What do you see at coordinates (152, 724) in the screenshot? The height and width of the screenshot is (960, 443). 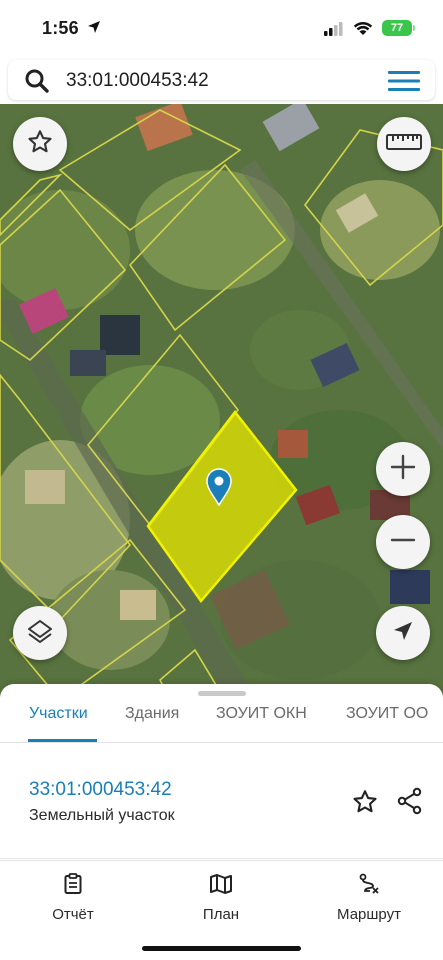 I see `tab-buildings: Здания` at bounding box center [152, 724].